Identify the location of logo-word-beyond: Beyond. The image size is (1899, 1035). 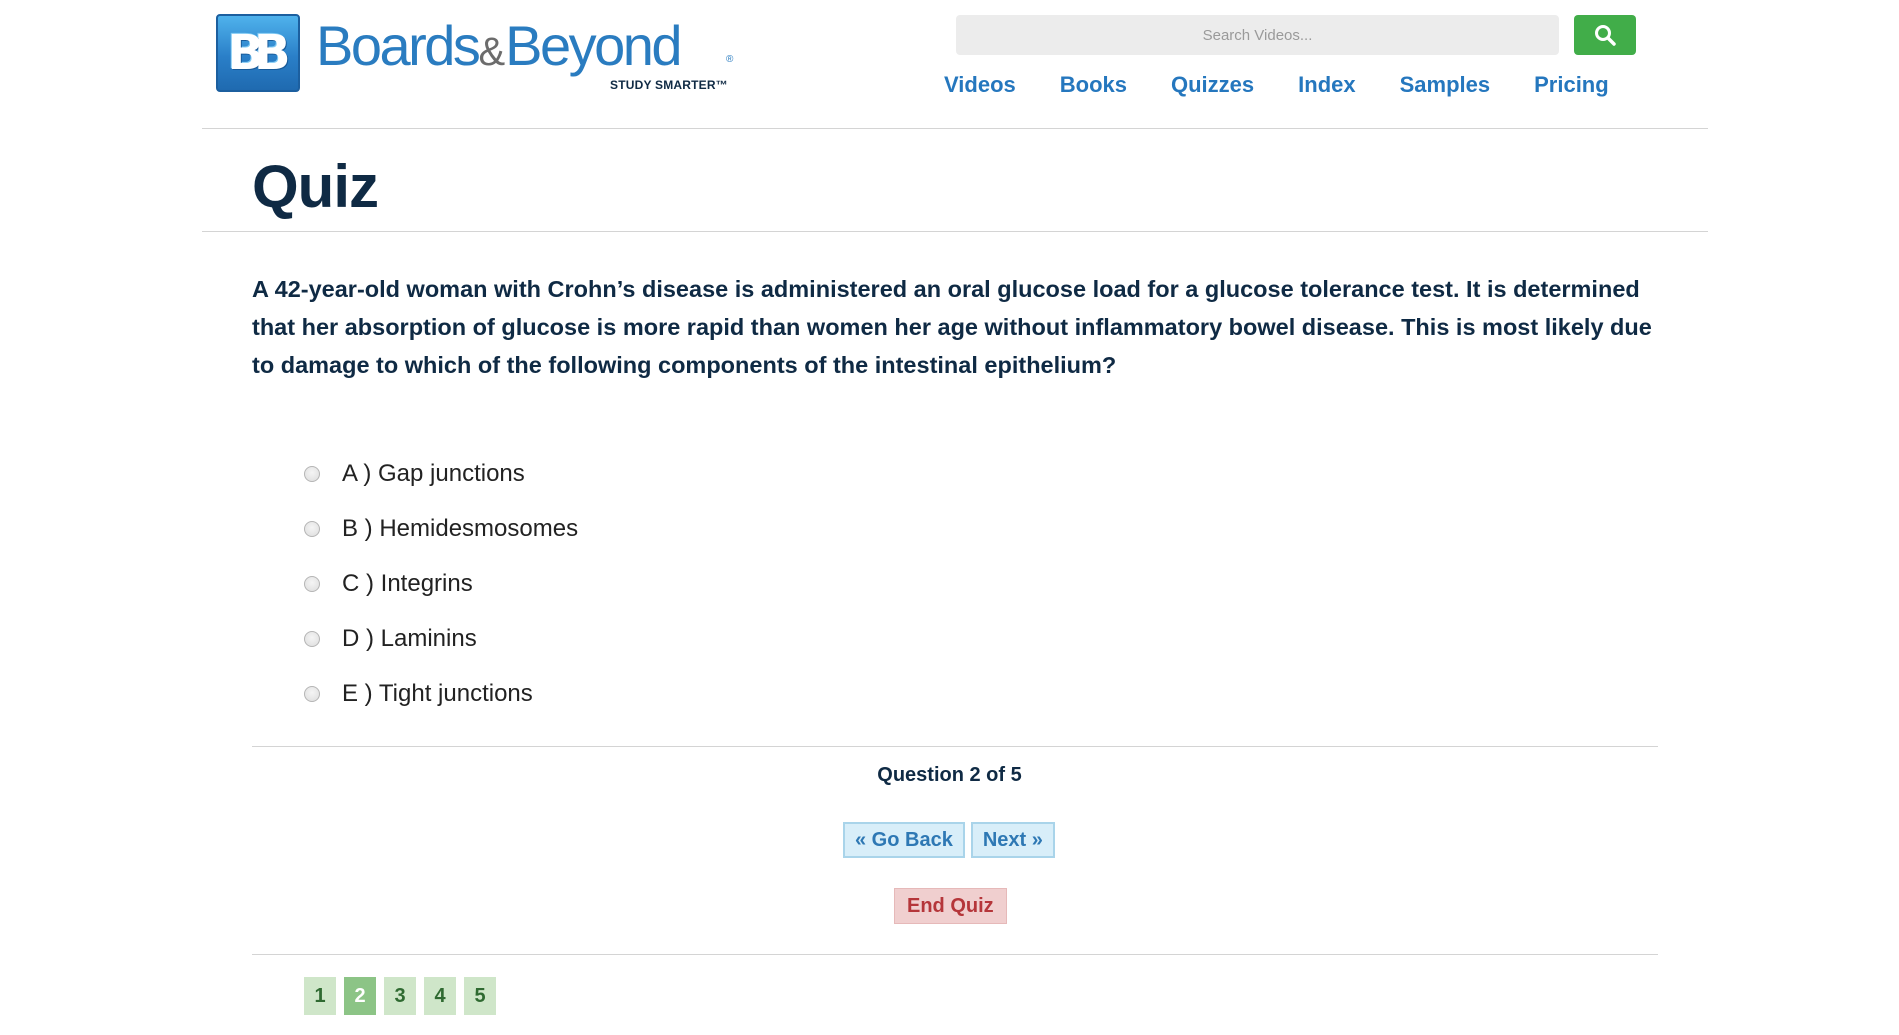
(593, 45).